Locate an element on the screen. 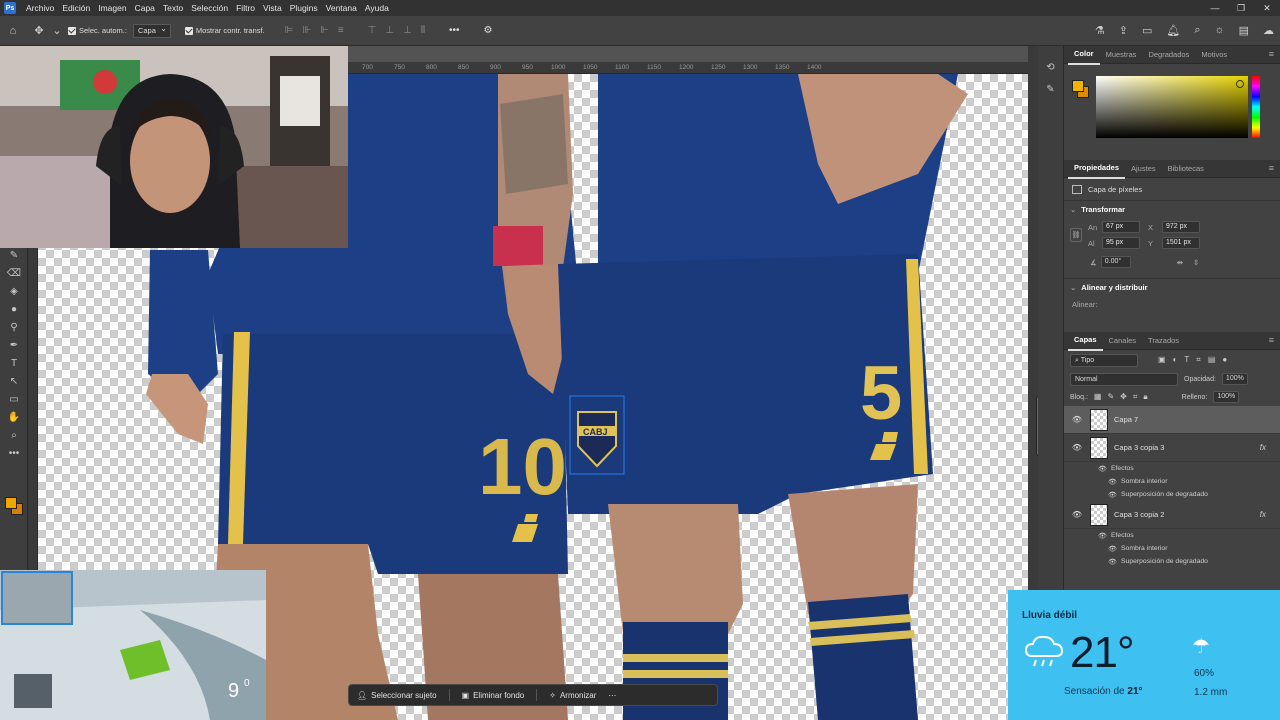  select-subject-button: 👤︎ Seleccionar sujeto is located at coordinates (397, 695).